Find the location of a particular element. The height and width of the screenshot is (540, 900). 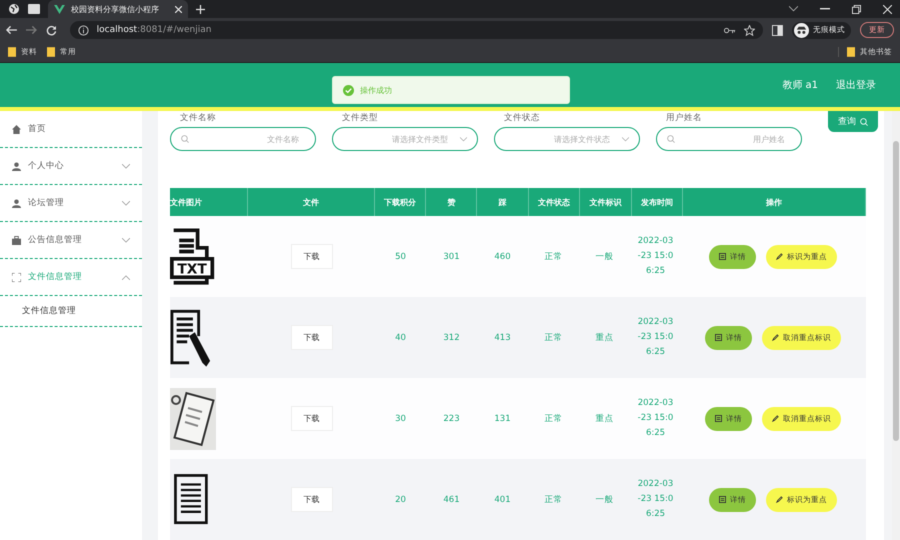

table-cell-text: 460 is located at coordinates (502, 257).